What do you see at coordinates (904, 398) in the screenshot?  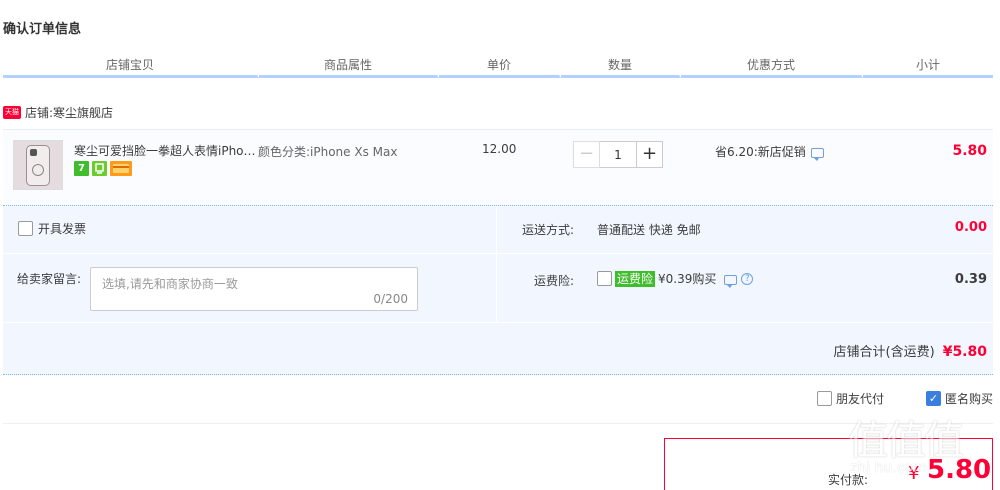 I see `payment-options: 朋友代付 ✓ 匿名购买` at bounding box center [904, 398].